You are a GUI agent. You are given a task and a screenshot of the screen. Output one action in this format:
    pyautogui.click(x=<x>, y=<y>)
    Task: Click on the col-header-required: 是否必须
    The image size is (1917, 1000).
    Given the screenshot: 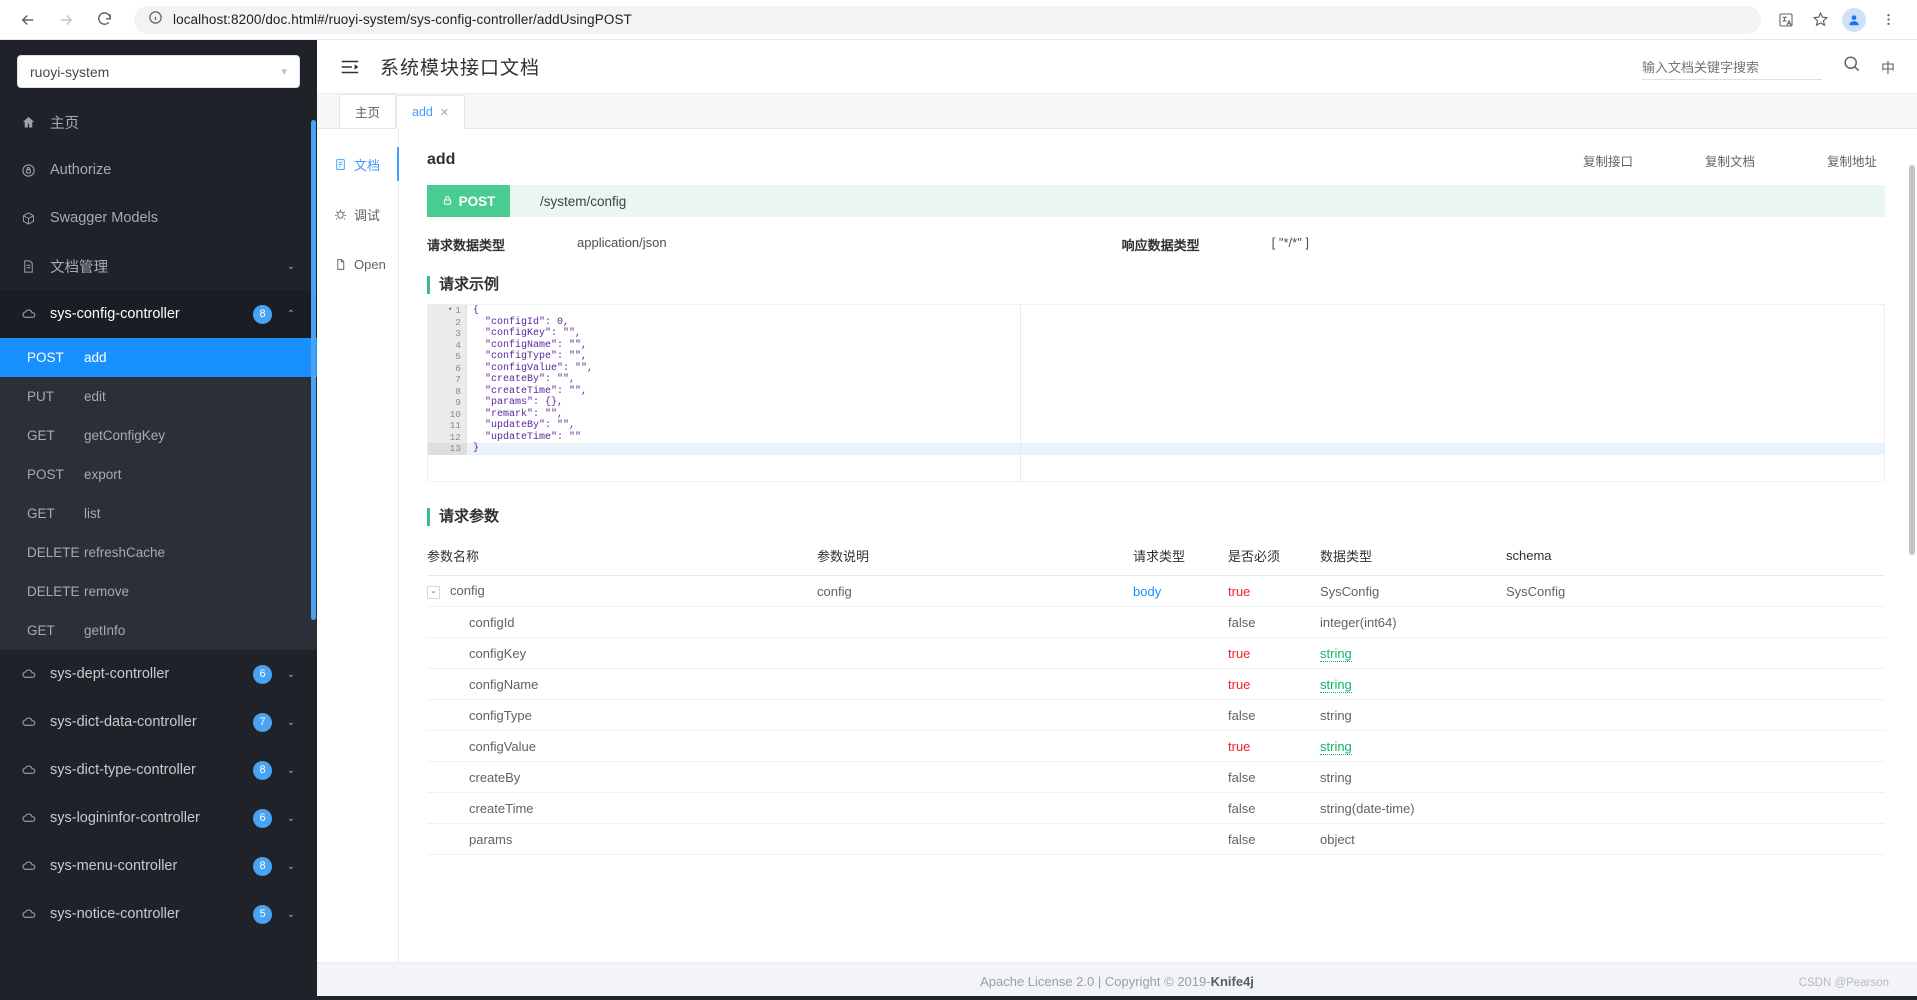 What is the action you would take?
    pyautogui.click(x=1254, y=556)
    